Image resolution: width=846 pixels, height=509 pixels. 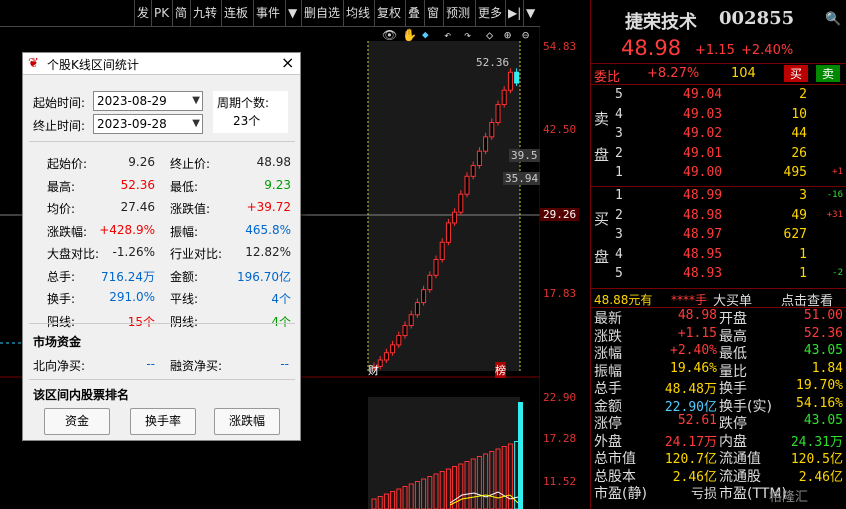 I want to click on toolbar-item-fa: 发, so click(x=142, y=13).